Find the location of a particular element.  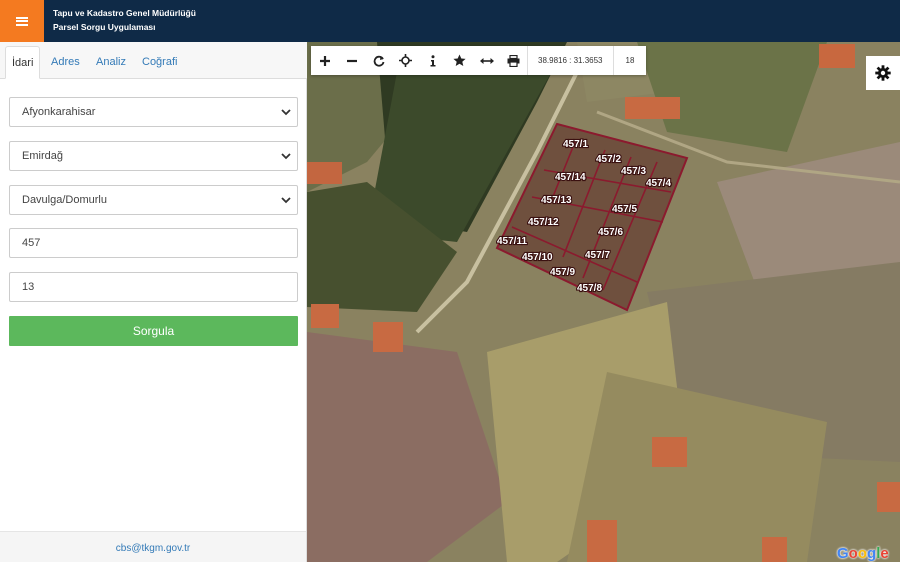

parcel-label-13: 457/13 is located at coordinates (556, 200).